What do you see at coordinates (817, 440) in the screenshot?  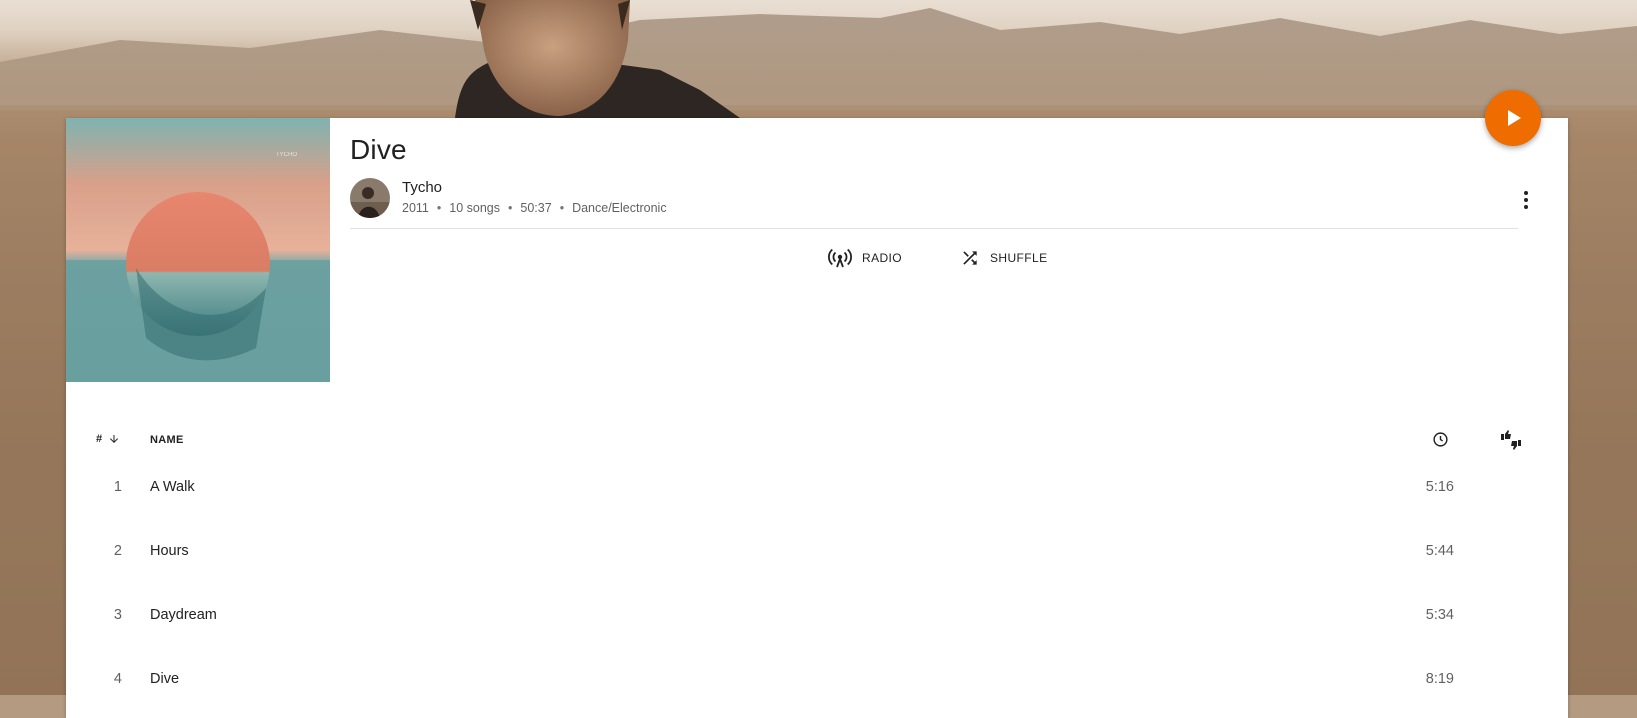 I see `track-table-header: # NAME` at bounding box center [817, 440].